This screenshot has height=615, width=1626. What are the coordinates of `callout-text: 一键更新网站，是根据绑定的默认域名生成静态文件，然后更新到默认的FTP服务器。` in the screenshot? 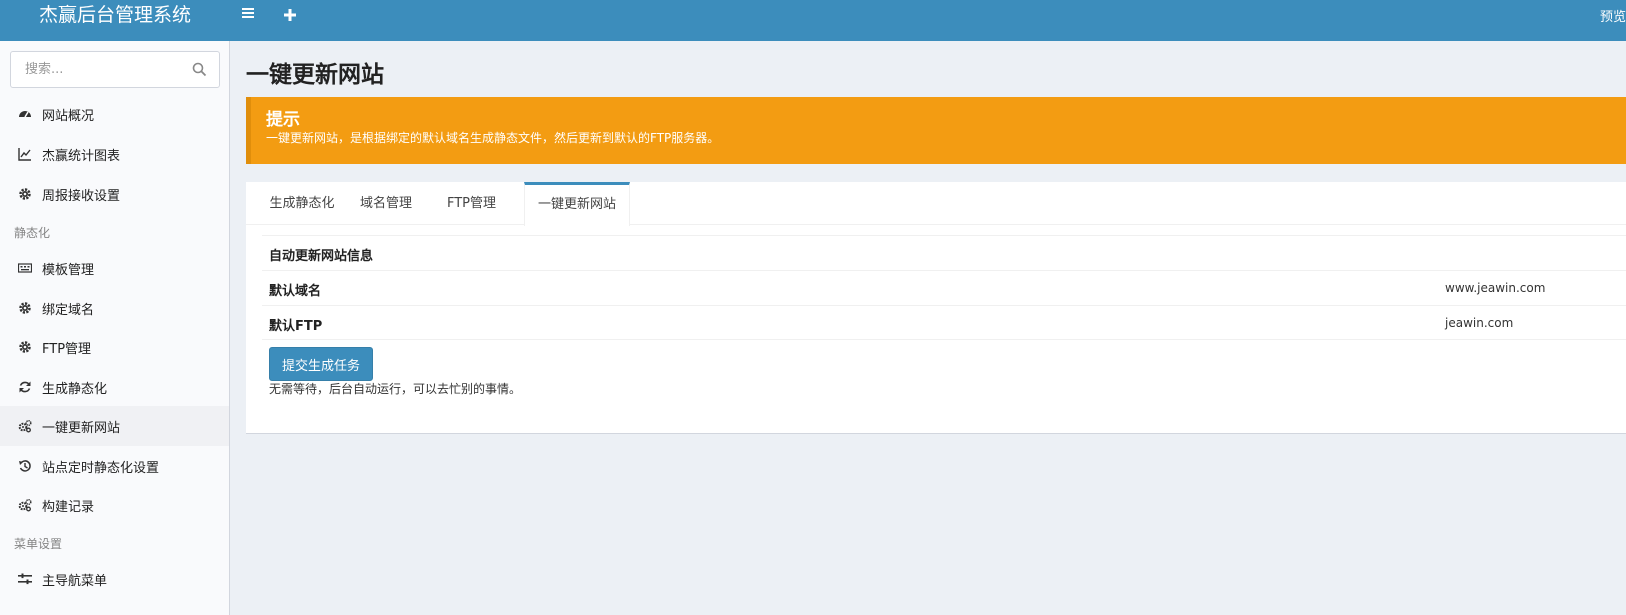 It's located at (493, 138).